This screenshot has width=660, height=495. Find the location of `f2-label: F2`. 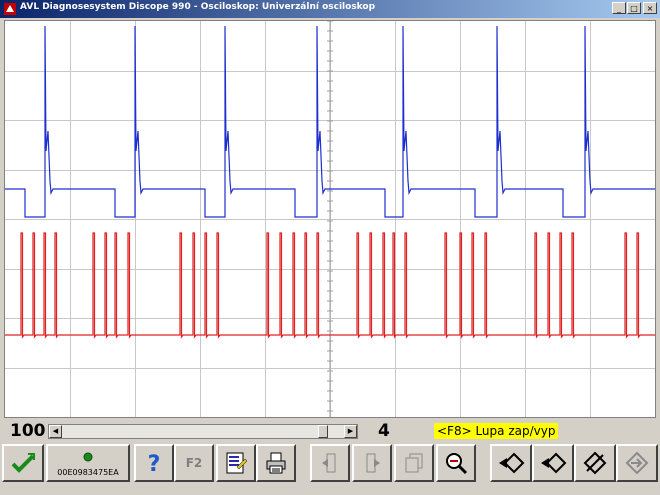

f2-label: F2 is located at coordinates (194, 463).